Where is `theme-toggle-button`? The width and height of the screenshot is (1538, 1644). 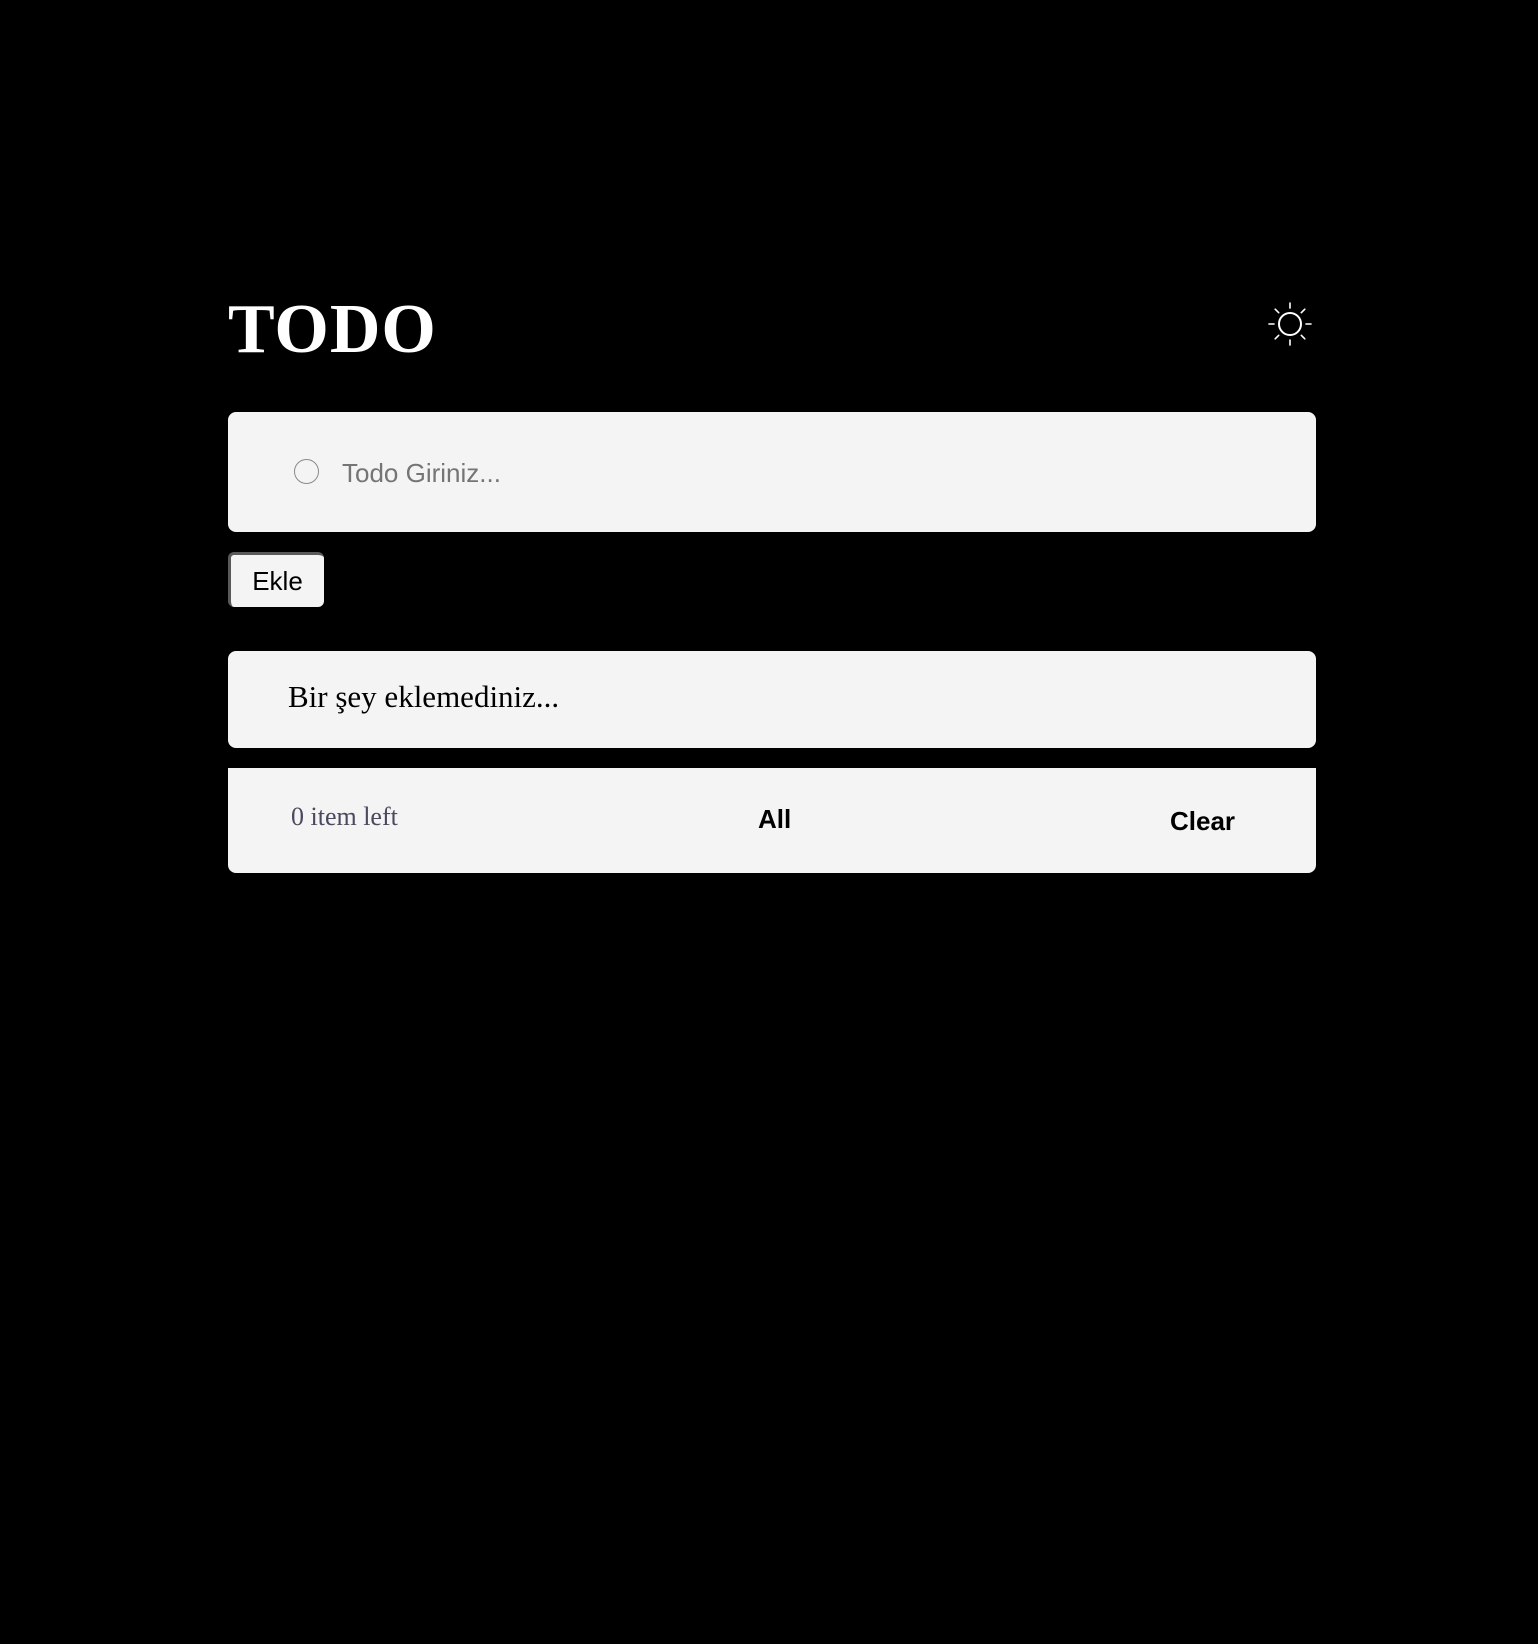
theme-toggle-button is located at coordinates (1290, 324).